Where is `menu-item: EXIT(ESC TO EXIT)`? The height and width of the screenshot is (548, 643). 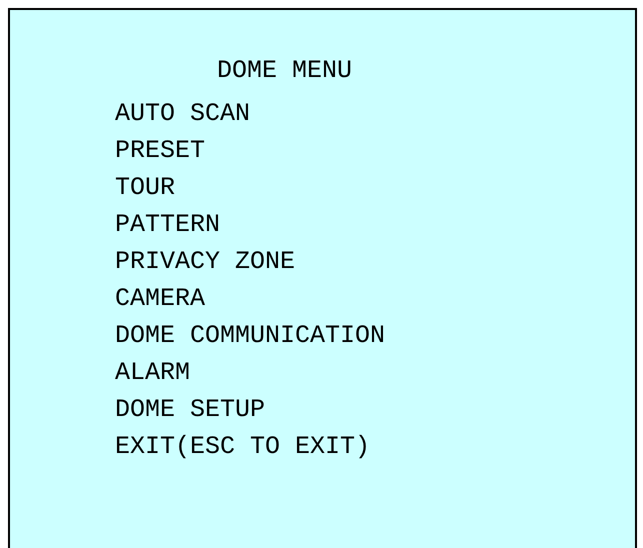
menu-item: EXIT(ESC TO EXIT) is located at coordinates (242, 446).